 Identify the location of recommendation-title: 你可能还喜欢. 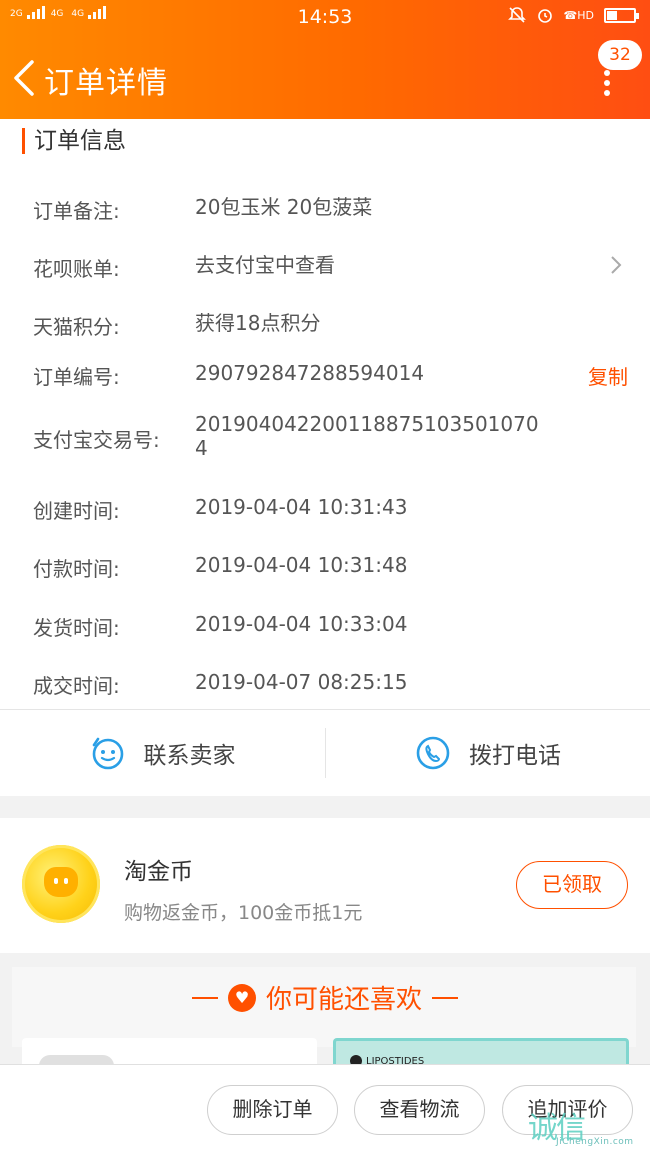
(343, 1000).